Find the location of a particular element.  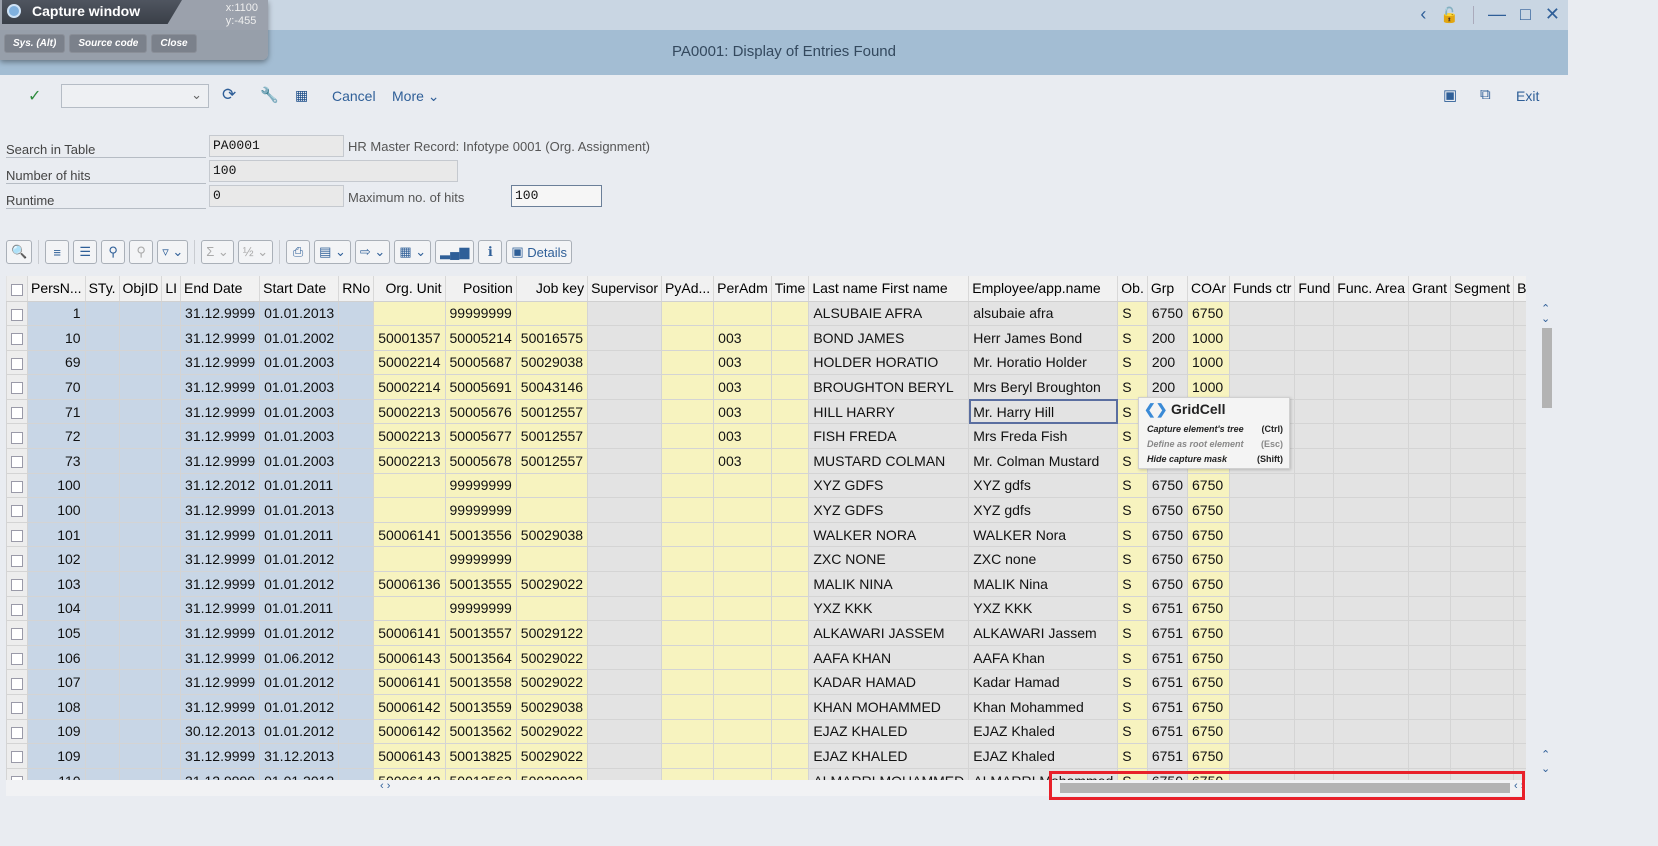

refresh-icon: ⟳ is located at coordinates (229, 95).